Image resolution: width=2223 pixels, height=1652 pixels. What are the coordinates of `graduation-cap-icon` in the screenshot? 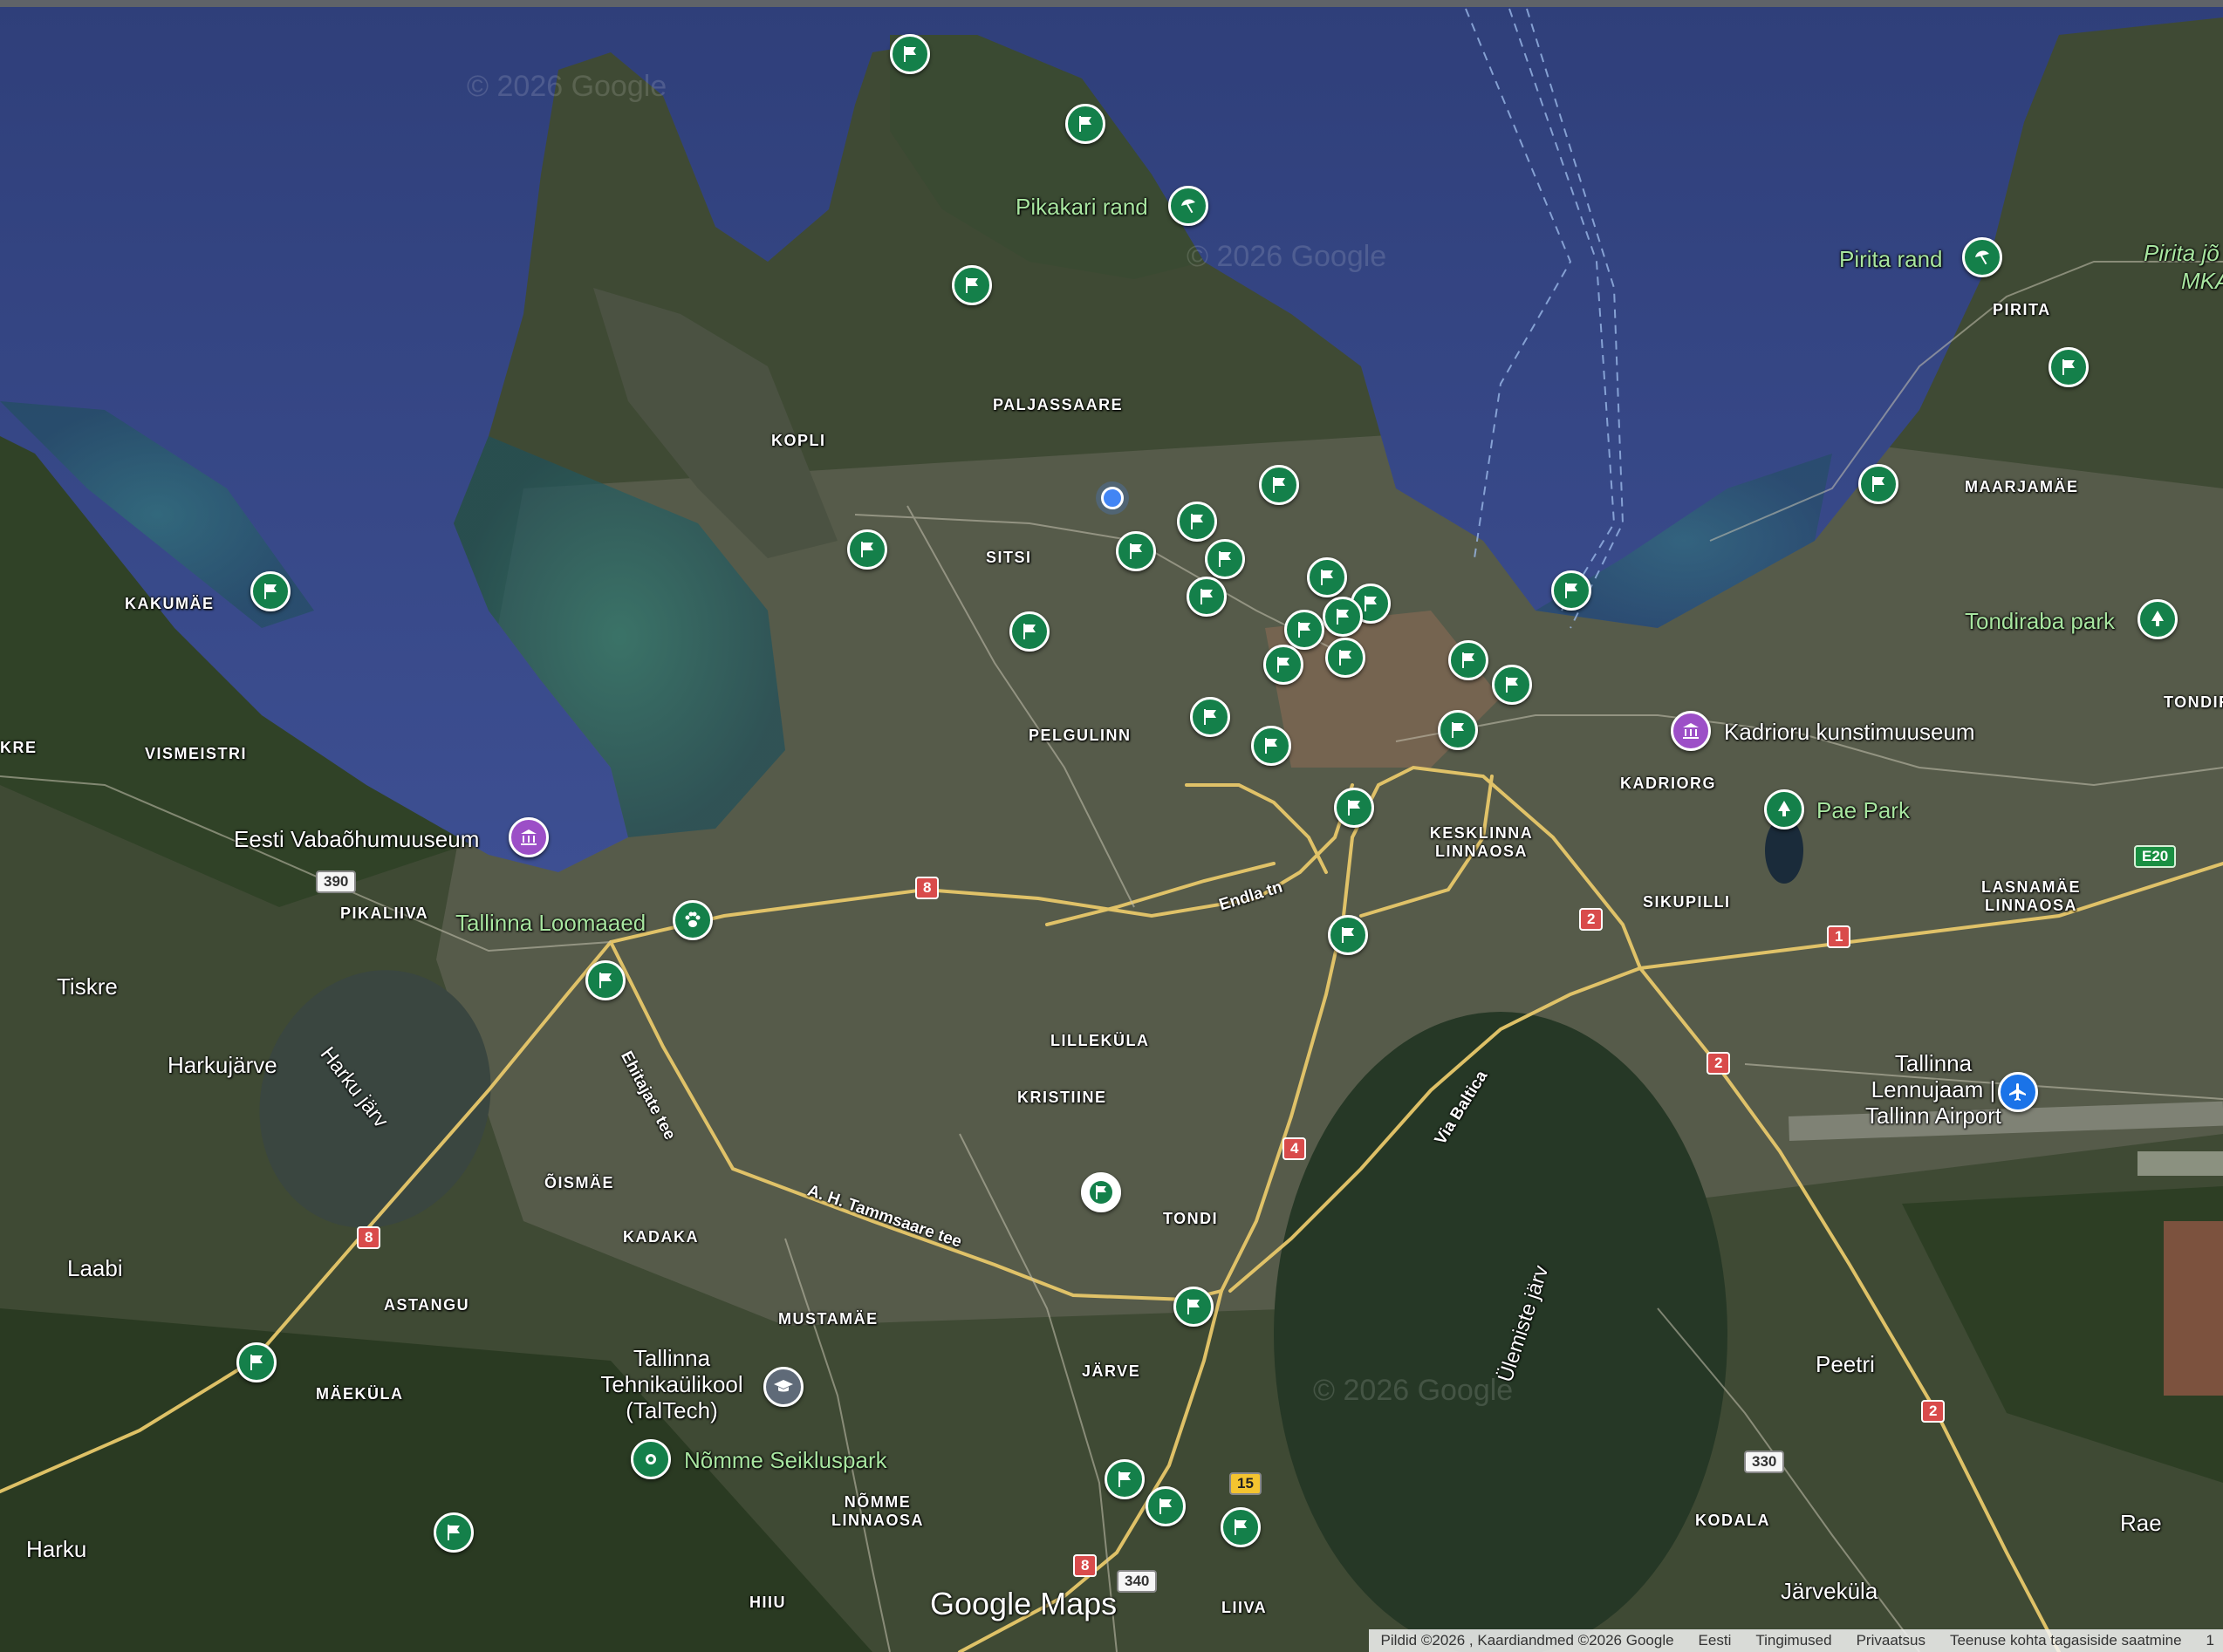 It's located at (783, 1387).